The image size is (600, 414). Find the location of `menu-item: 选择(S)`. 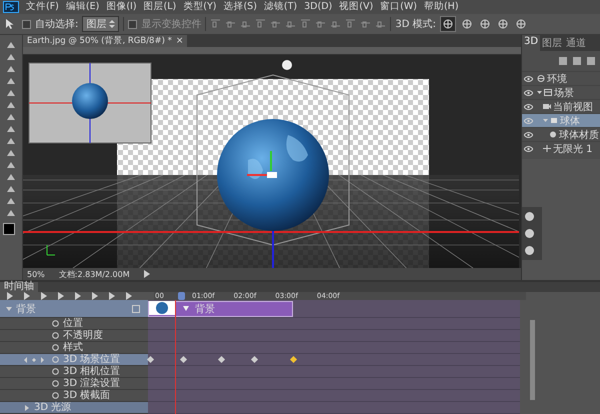

menu-item: 选择(S) is located at coordinates (240, 7).